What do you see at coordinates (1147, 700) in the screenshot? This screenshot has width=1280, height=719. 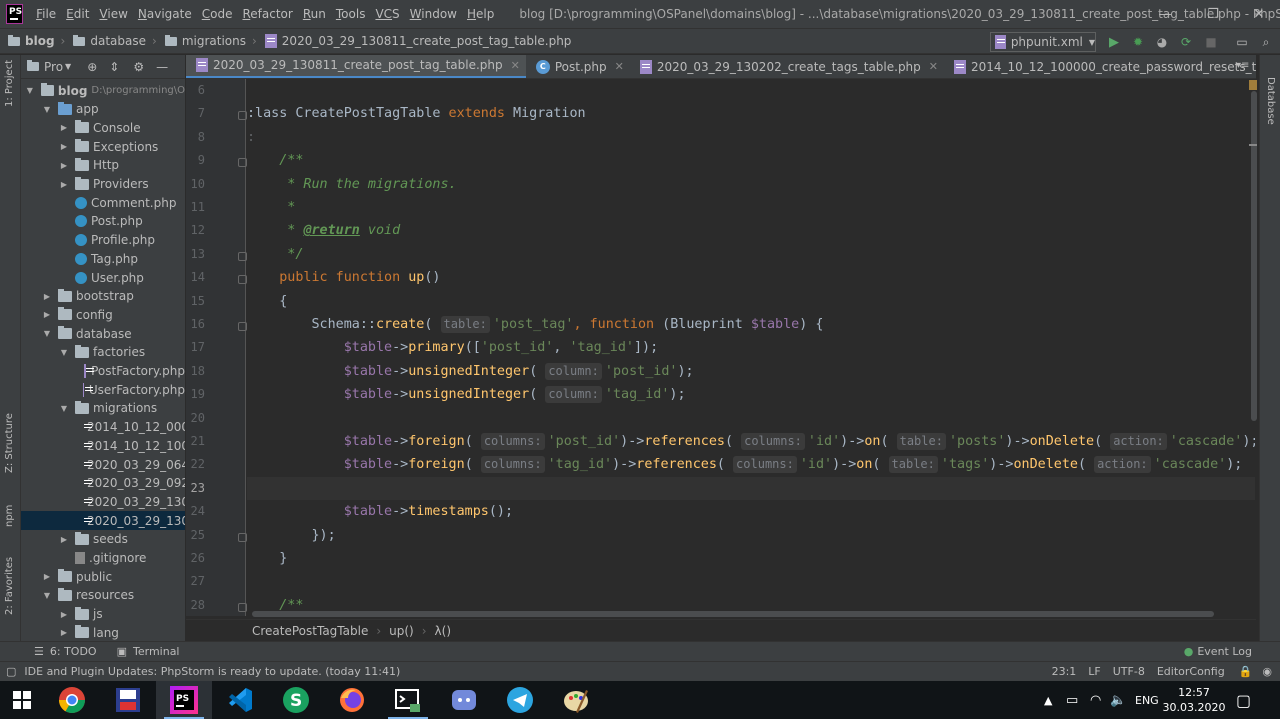 I see `language-indicator: ENG` at bounding box center [1147, 700].